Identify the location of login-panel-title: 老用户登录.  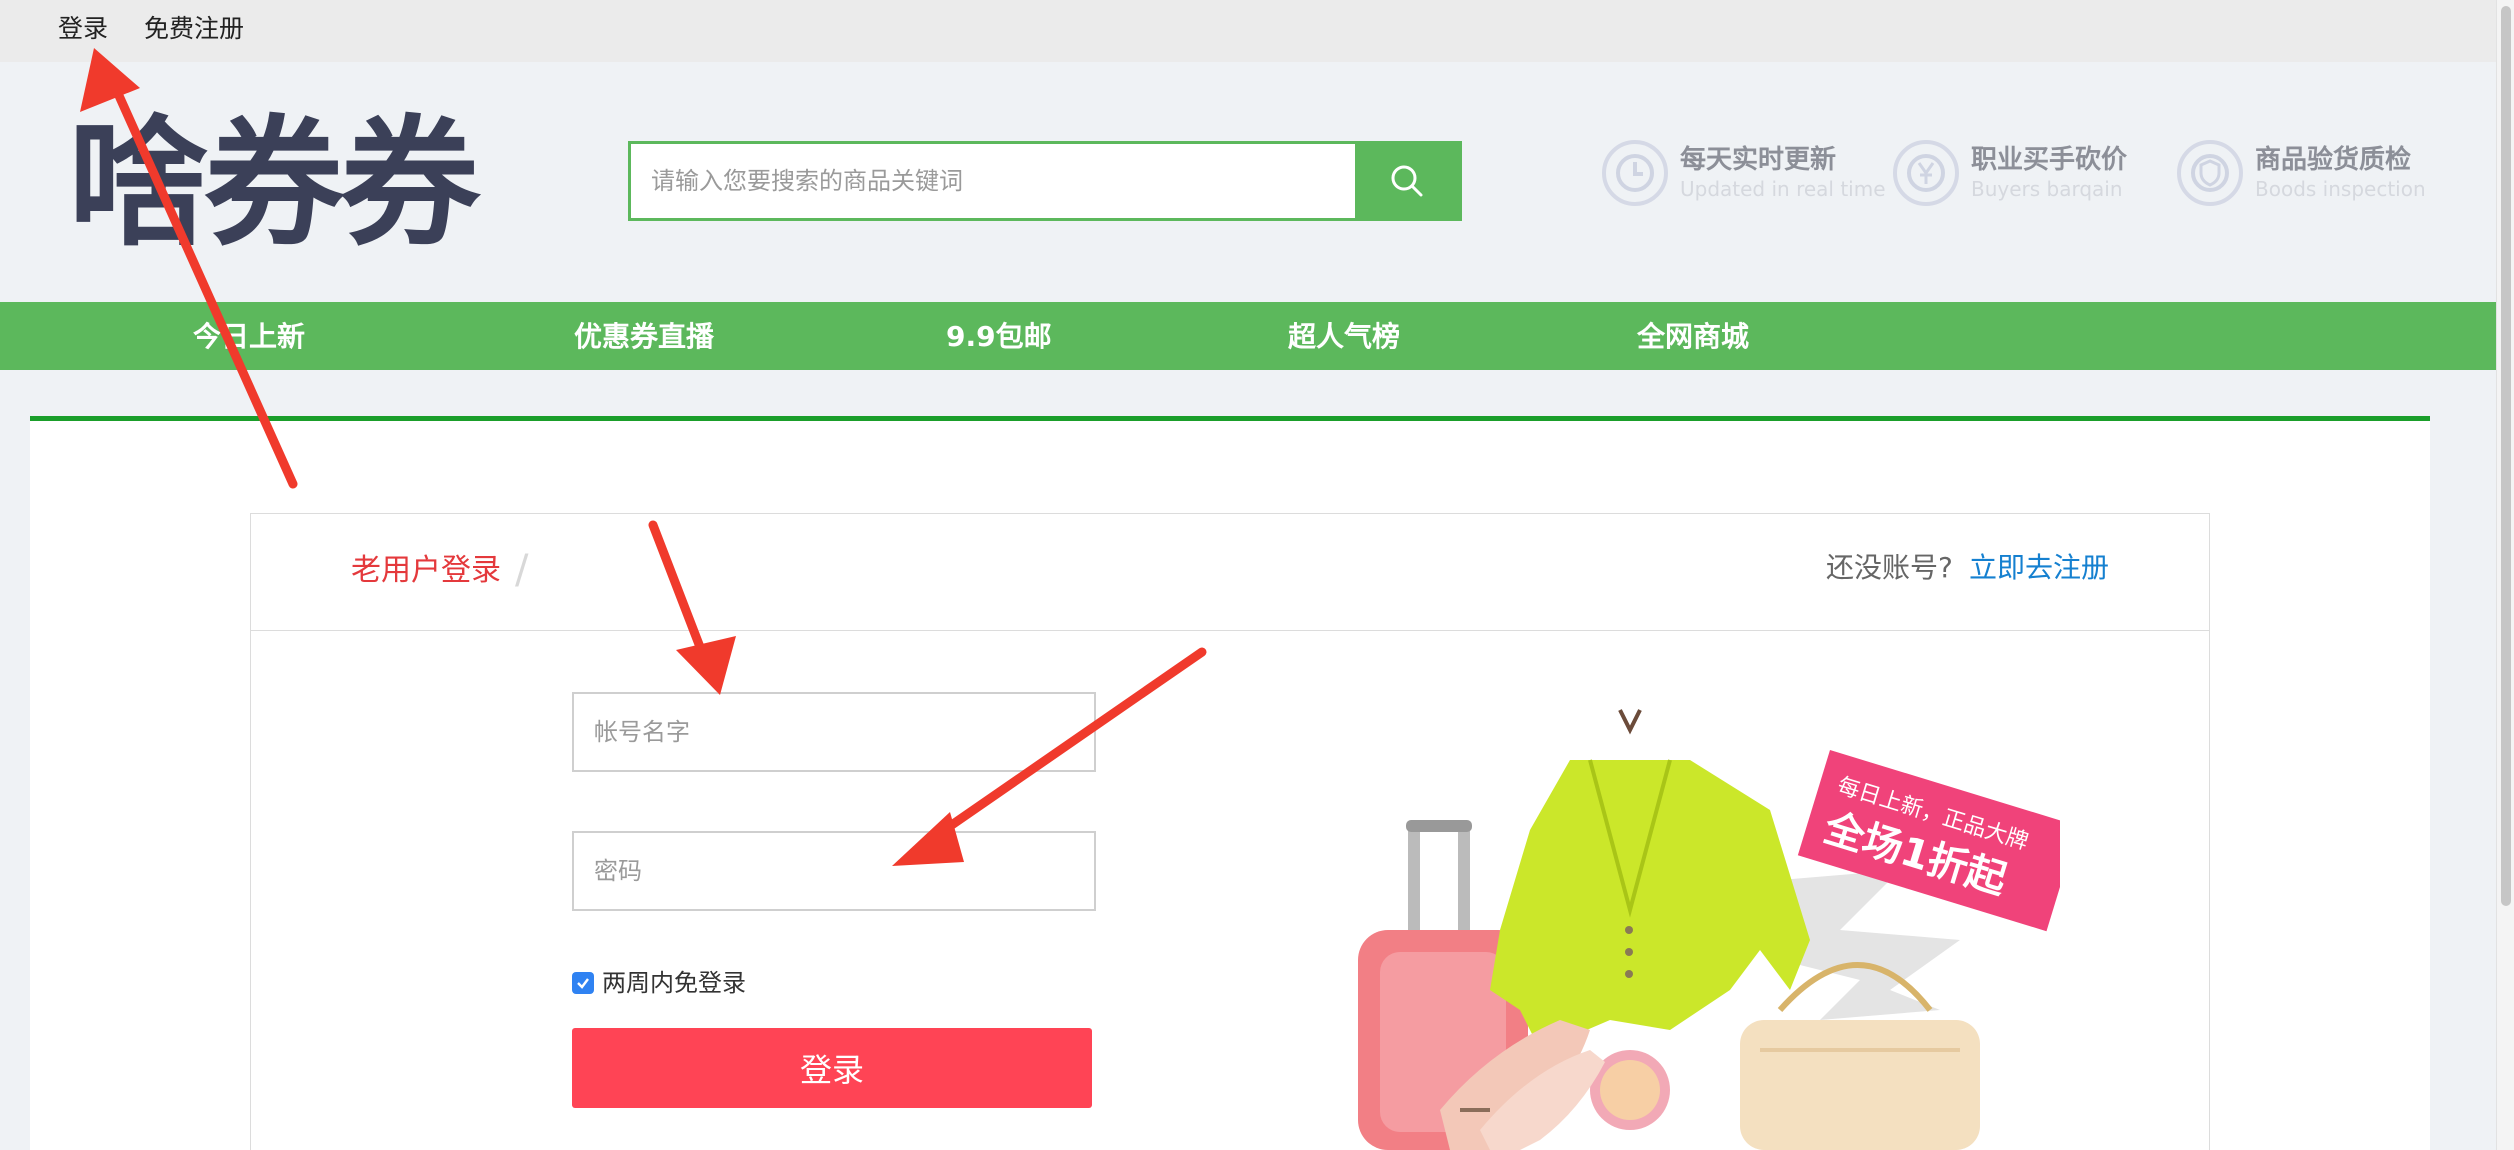
(426, 570).